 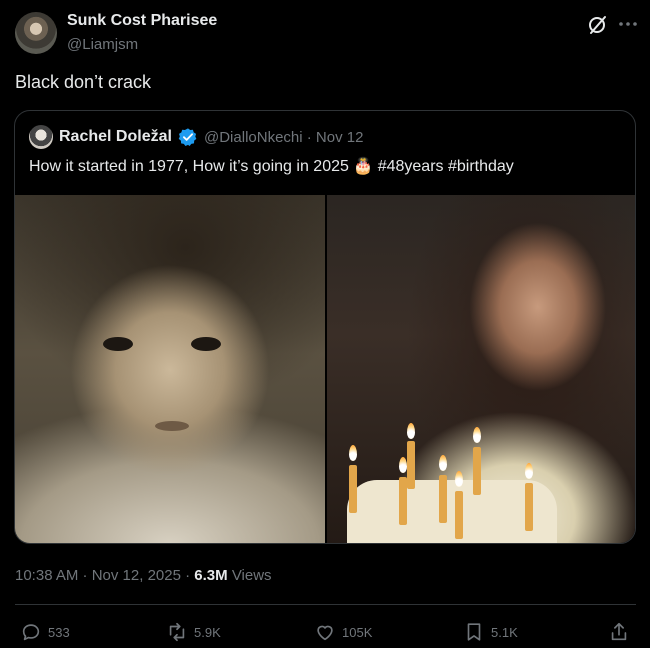 What do you see at coordinates (142, 21) in the screenshot?
I see `author-display-name: Sunk Cost Pharisee` at bounding box center [142, 21].